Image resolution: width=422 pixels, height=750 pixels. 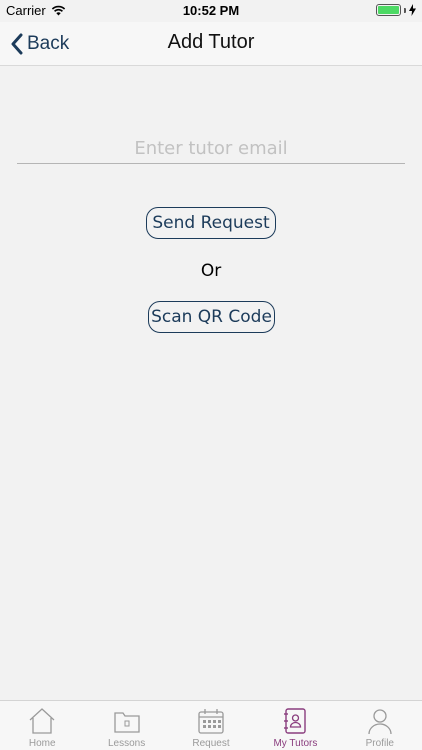 What do you see at coordinates (295, 721) in the screenshot?
I see `contacts-book-icon` at bounding box center [295, 721].